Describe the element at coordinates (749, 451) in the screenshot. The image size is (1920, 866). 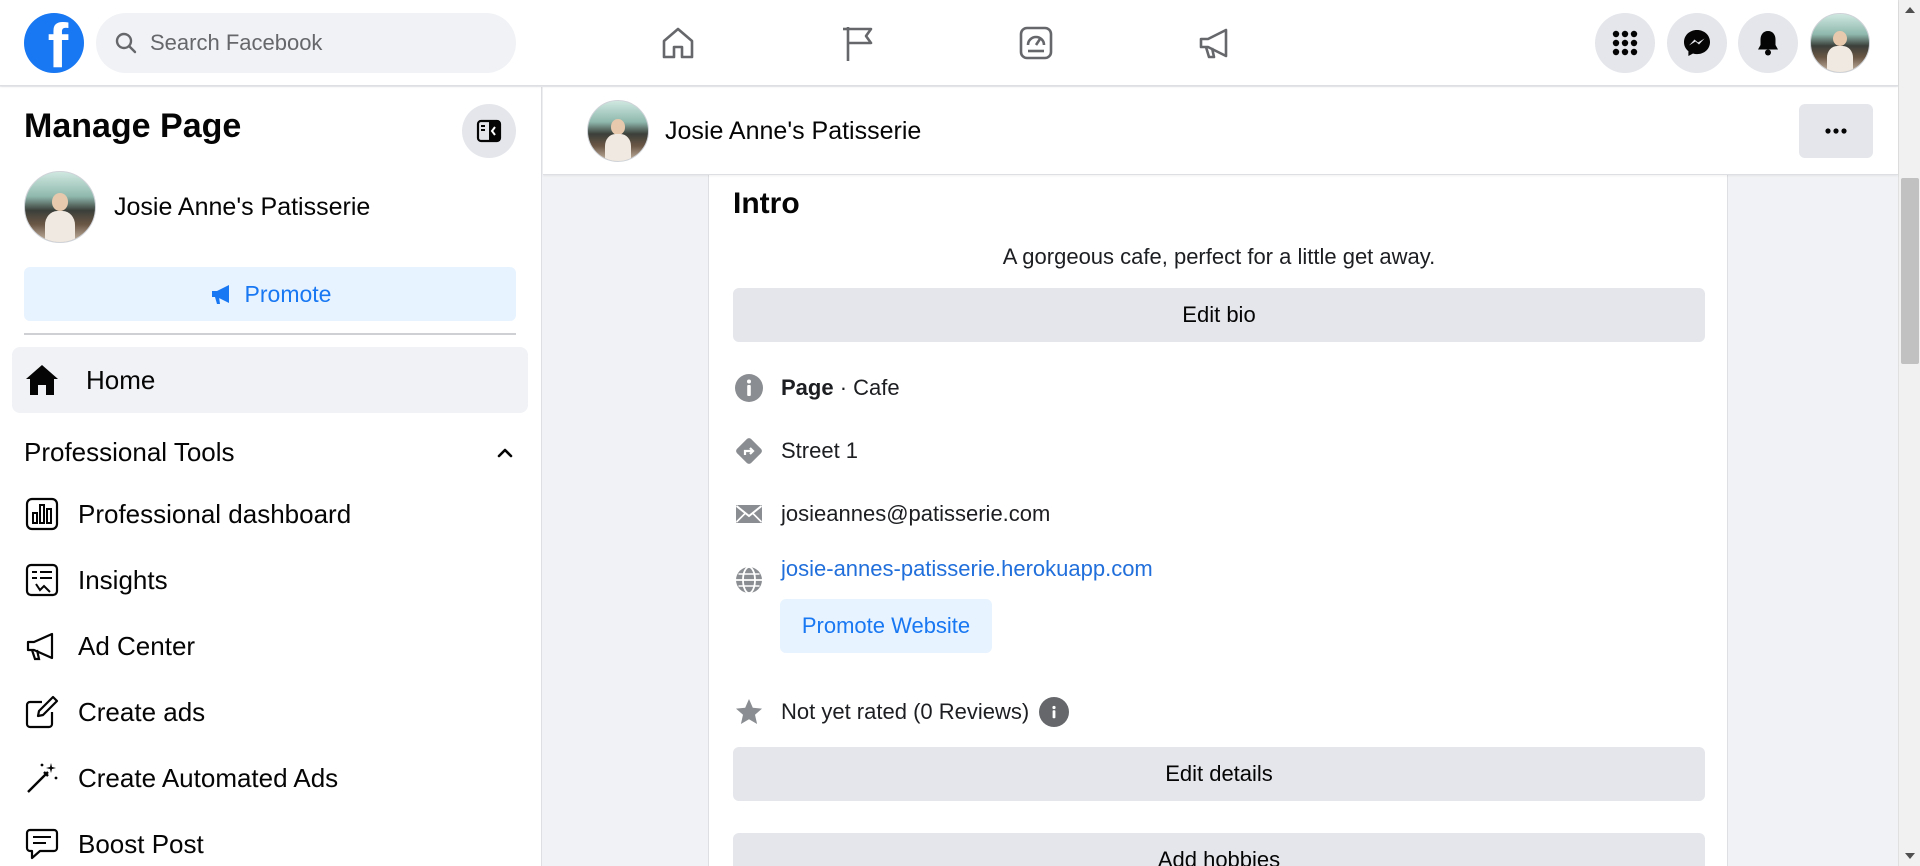
I see `directions-icon` at that location.